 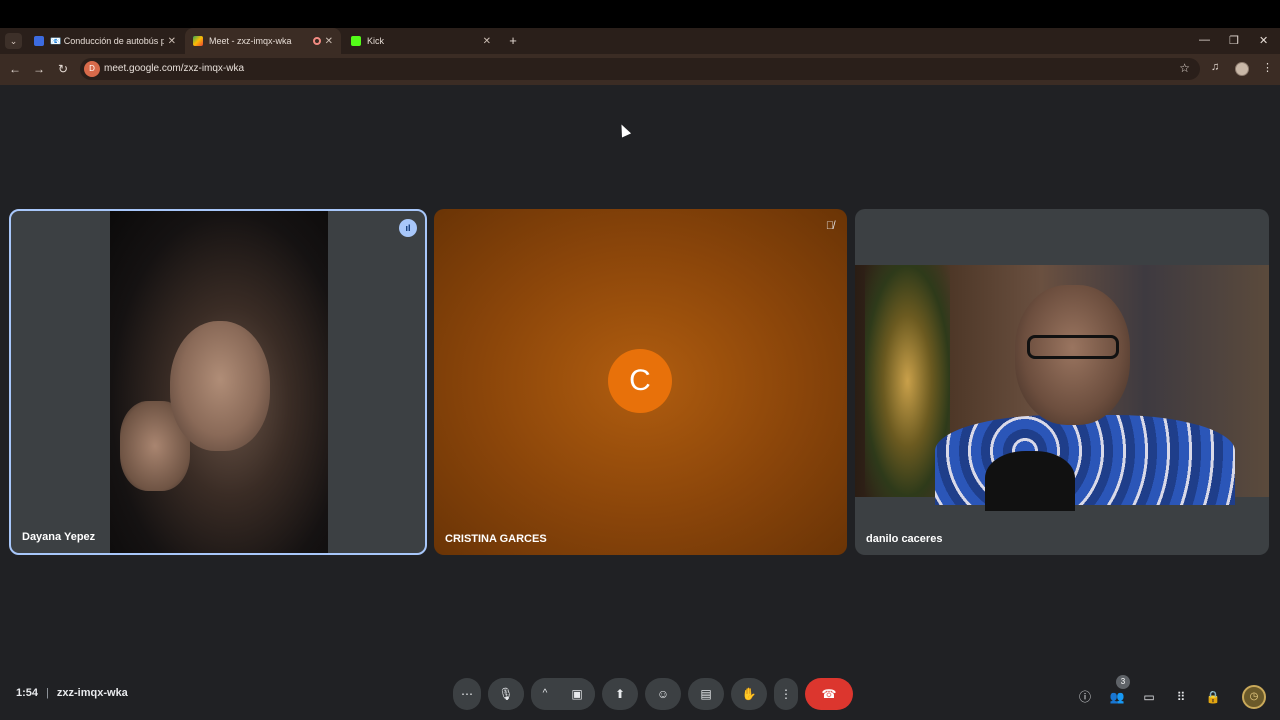 I want to click on camera-button: ▣, so click(x=577, y=694).